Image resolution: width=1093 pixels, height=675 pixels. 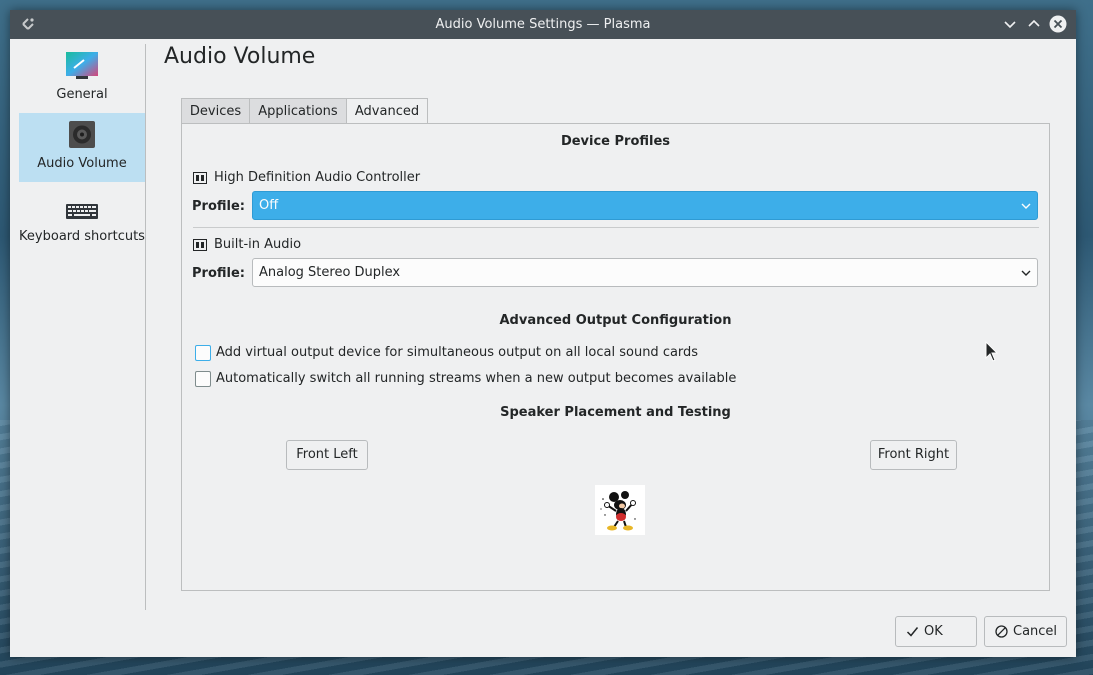 I want to click on title-bar: Audio Volume Settings — Plasma, so click(x=543, y=24).